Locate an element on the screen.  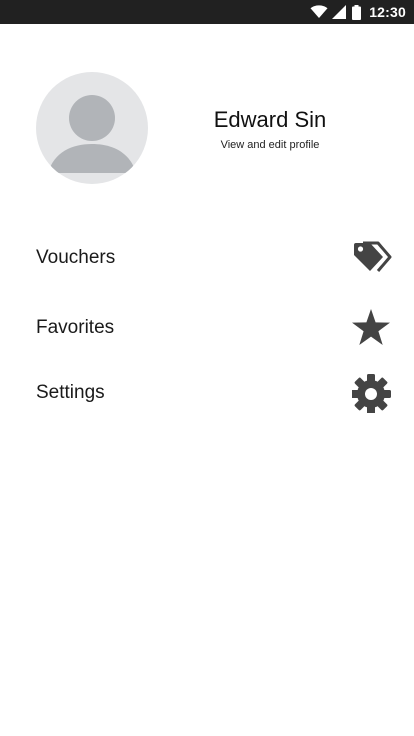
star-icon is located at coordinates (372, 328).